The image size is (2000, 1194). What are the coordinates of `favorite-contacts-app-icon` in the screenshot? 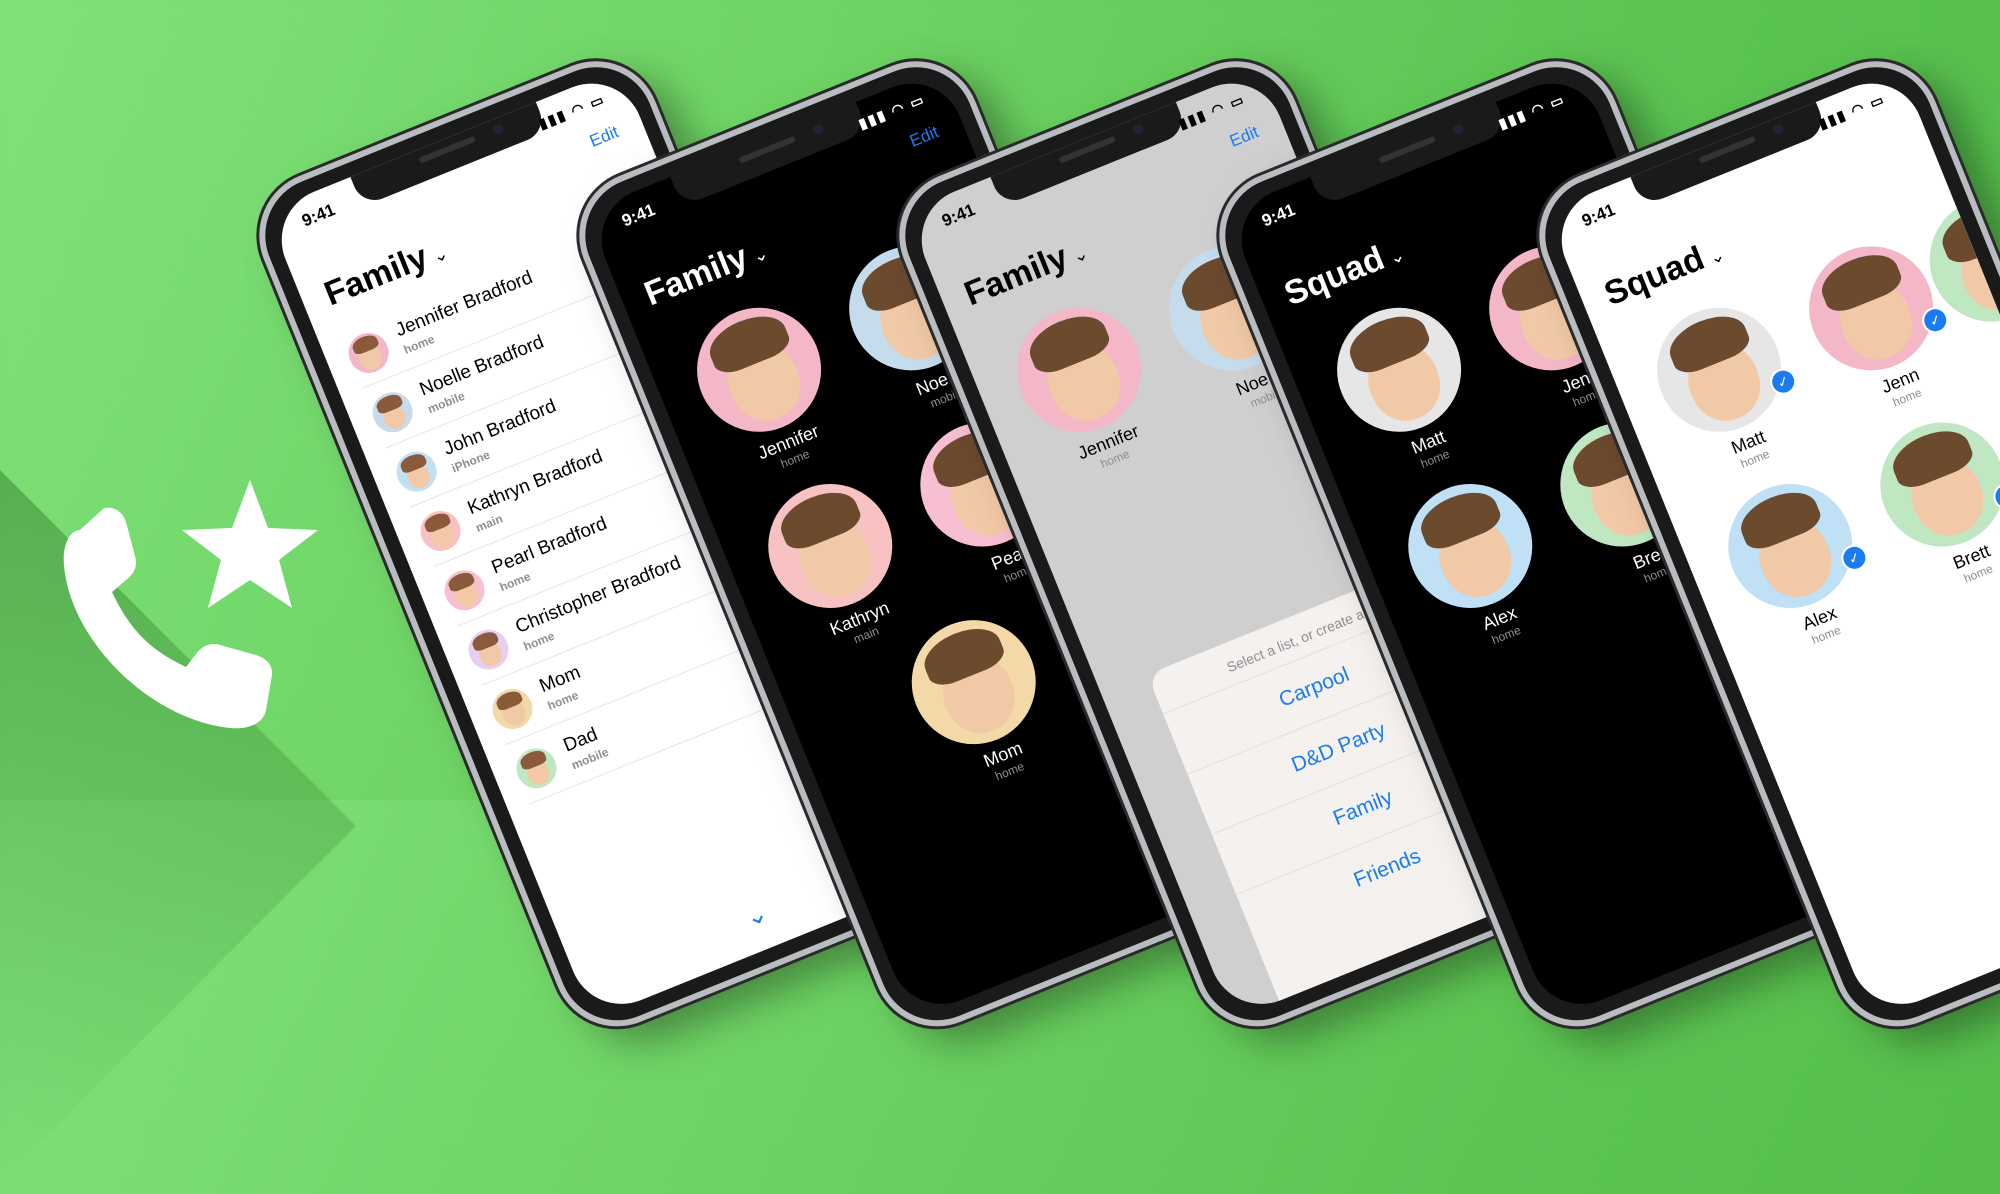 It's located at (190, 604).